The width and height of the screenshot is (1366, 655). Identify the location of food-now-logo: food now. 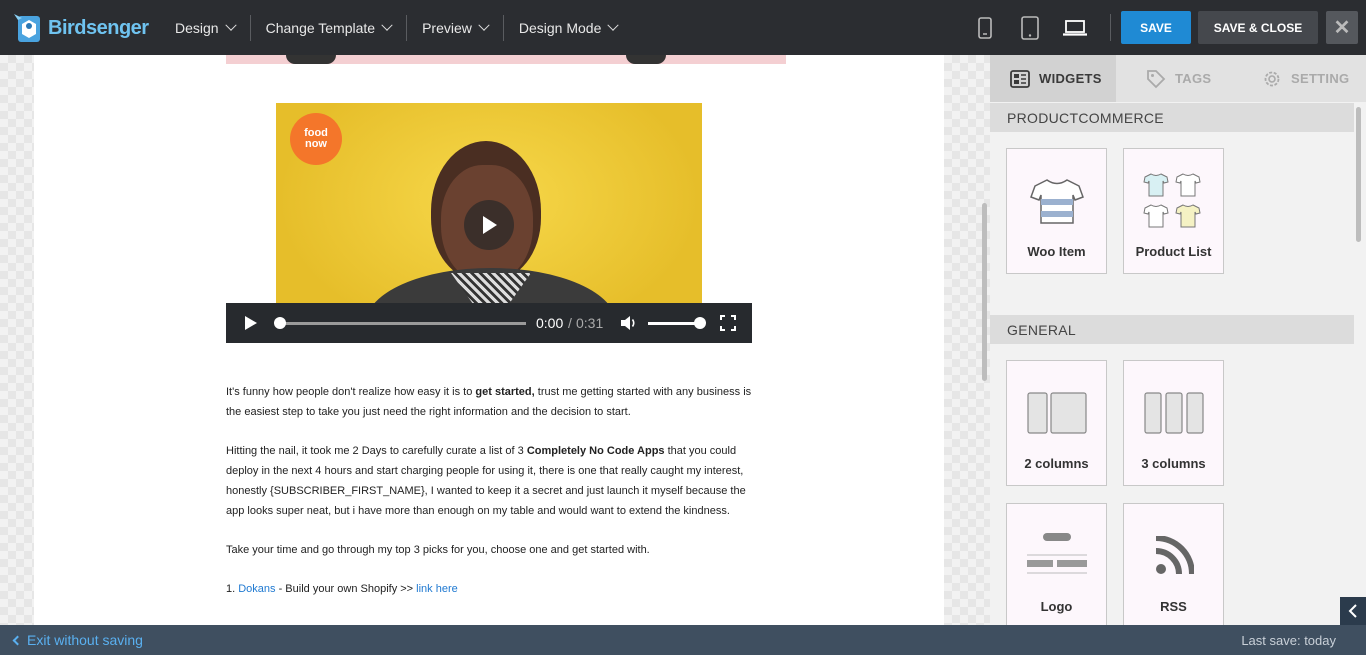
(316, 139).